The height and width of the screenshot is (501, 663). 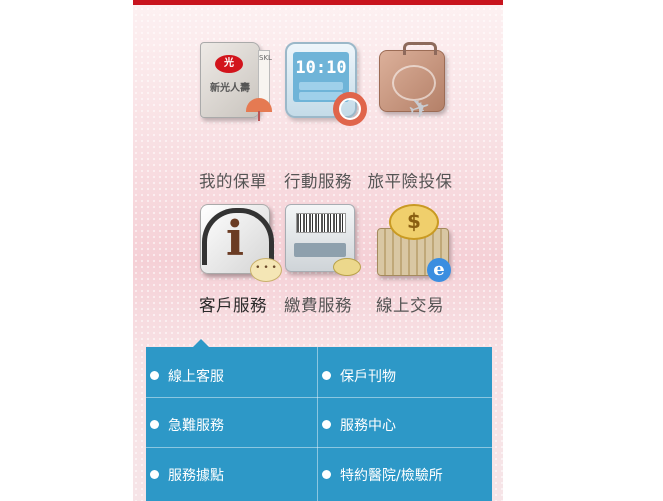 I want to click on book-cover-text: 新光人壽, so click(x=230, y=88).